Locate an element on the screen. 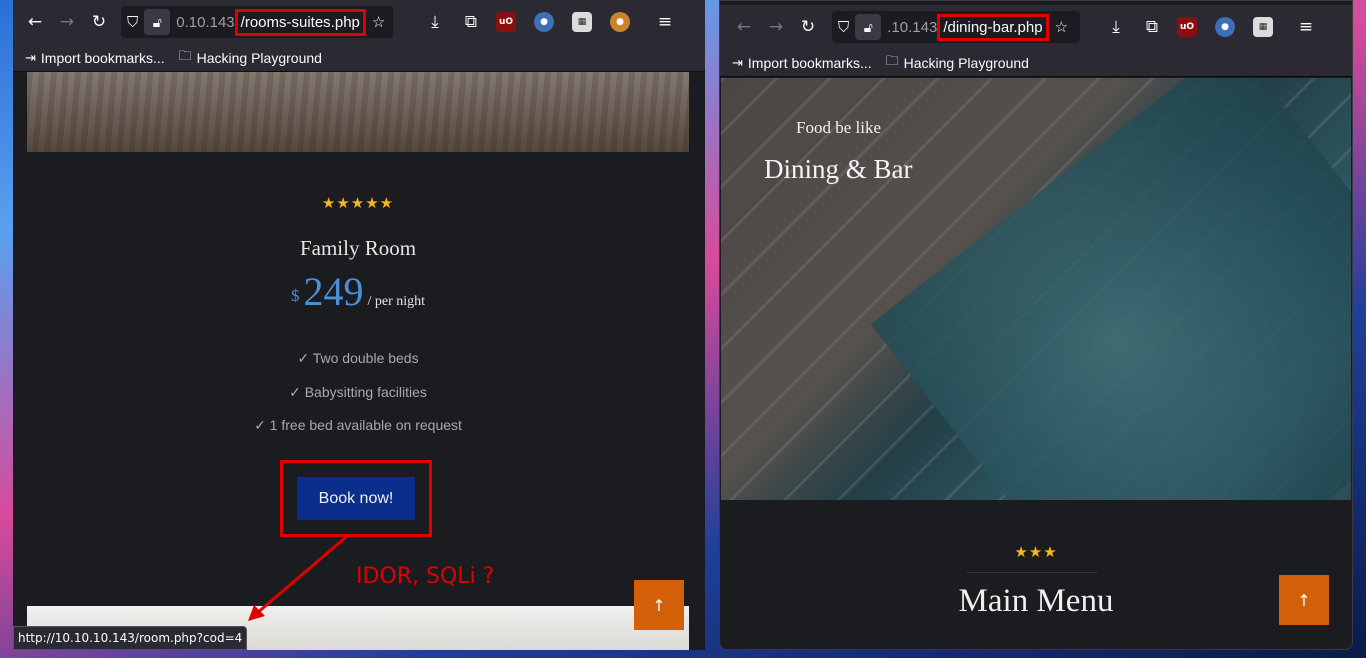  link-status-bar: http://10.10.10.143/room.php?cod=4 is located at coordinates (130, 638).